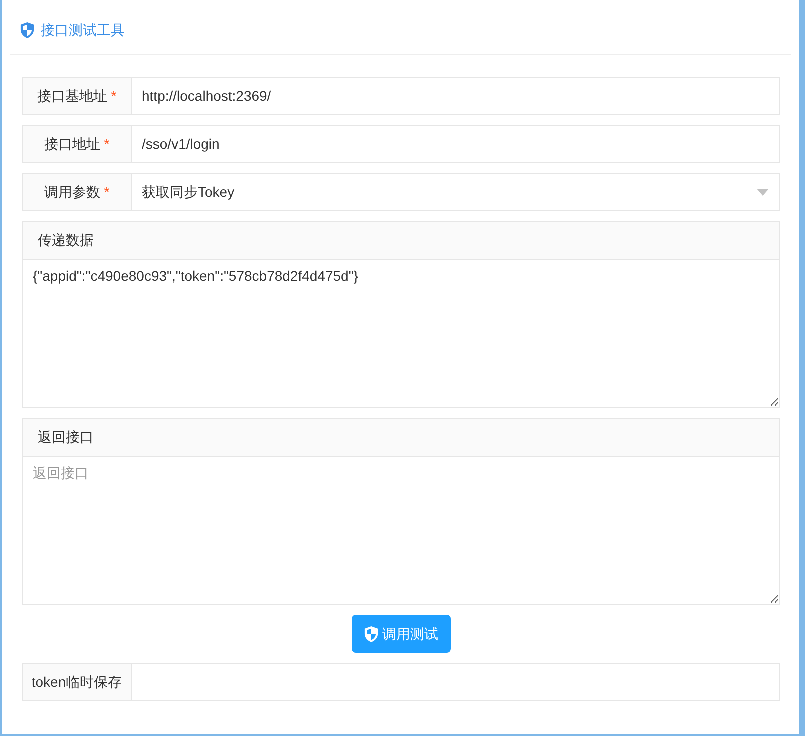  I want to click on dropdown-caret-icon, so click(763, 192).